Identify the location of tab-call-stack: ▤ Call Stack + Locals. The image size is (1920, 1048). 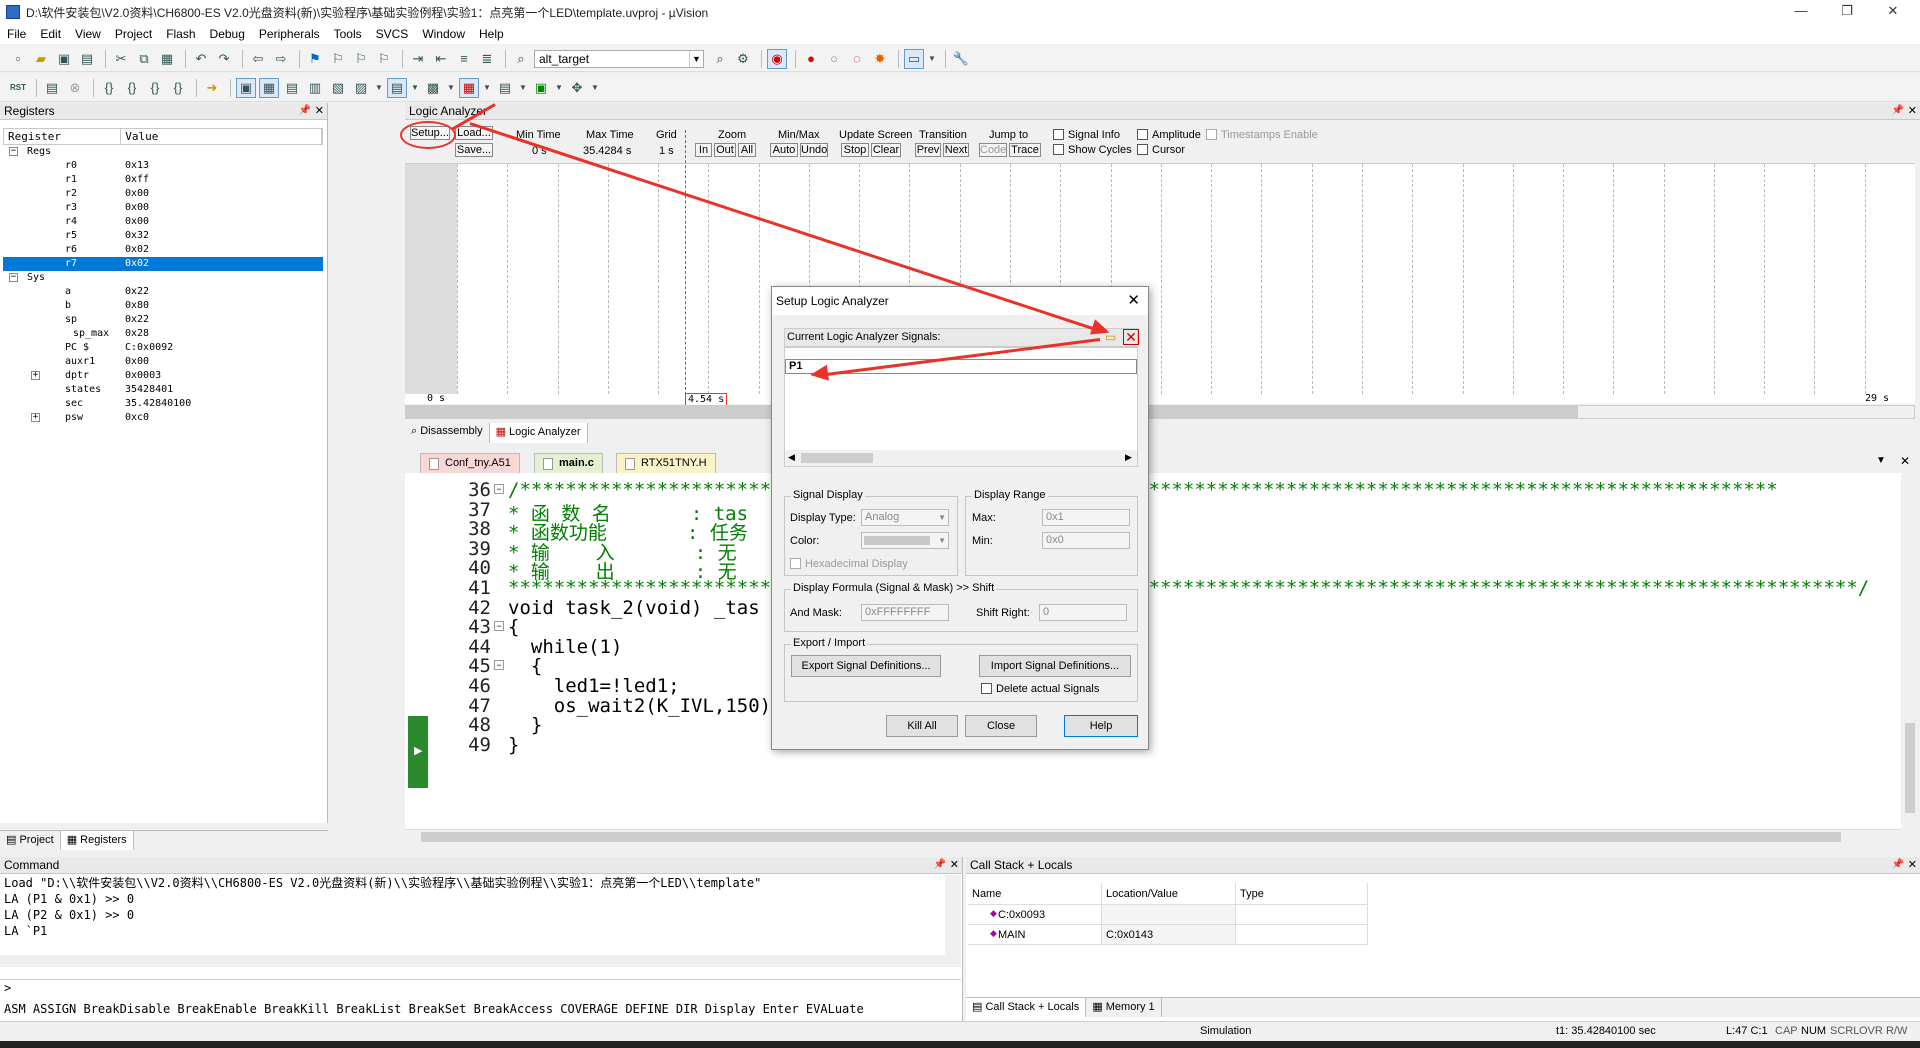
(1026, 1007).